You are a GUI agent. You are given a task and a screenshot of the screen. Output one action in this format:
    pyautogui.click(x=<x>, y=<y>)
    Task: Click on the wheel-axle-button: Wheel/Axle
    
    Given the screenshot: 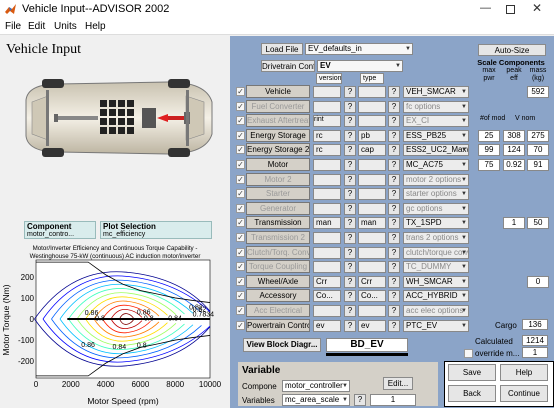 What is the action you would take?
    pyautogui.click(x=278, y=281)
    